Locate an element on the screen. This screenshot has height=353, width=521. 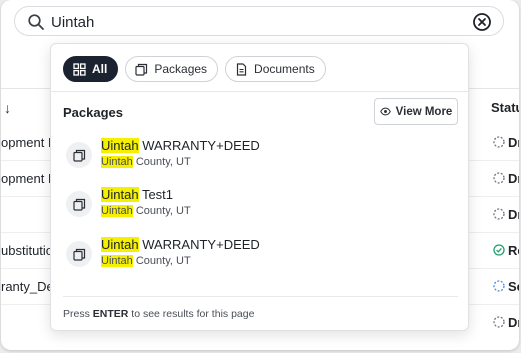
view-more-label: View More is located at coordinates (424, 111).